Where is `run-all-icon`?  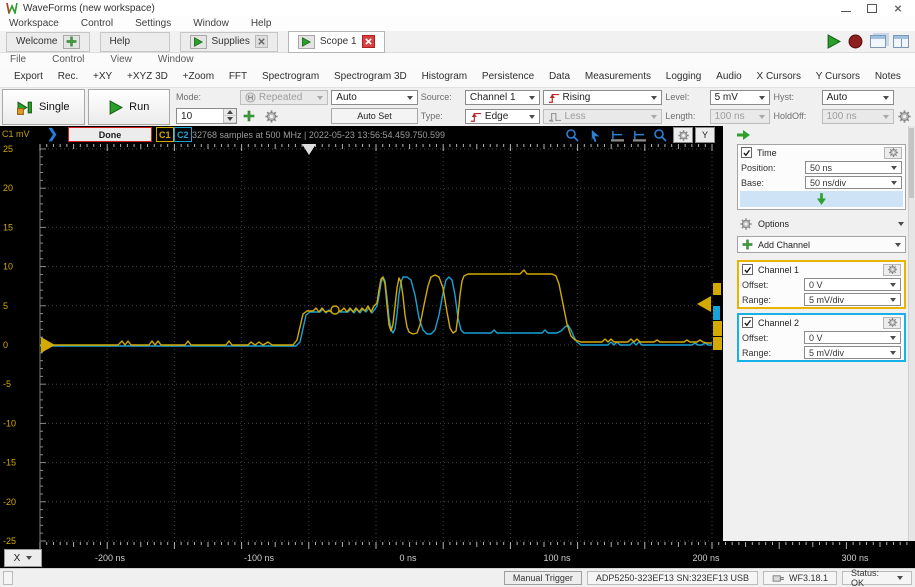 run-all-icon is located at coordinates (833, 41).